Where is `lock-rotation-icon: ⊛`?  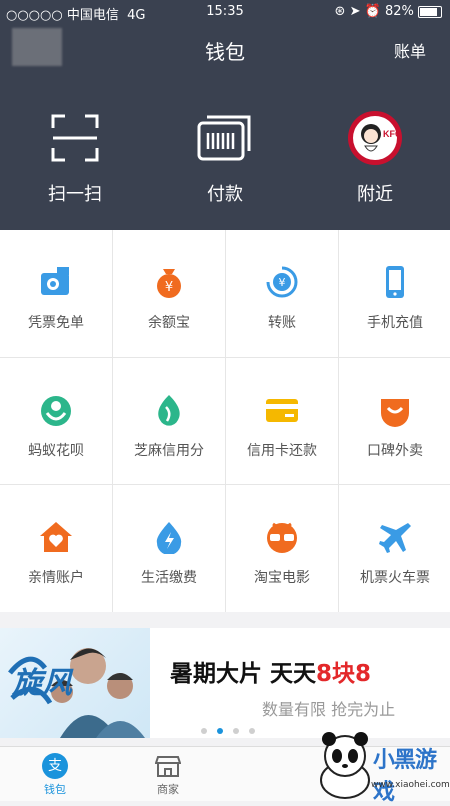
lock-rotation-icon: ⊛ is located at coordinates (340, 11).